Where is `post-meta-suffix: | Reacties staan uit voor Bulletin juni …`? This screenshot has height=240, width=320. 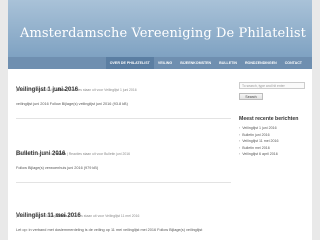 post-meta-suffix: | Reacties staan uit voor Bulletin juni … is located at coordinates (97, 154).